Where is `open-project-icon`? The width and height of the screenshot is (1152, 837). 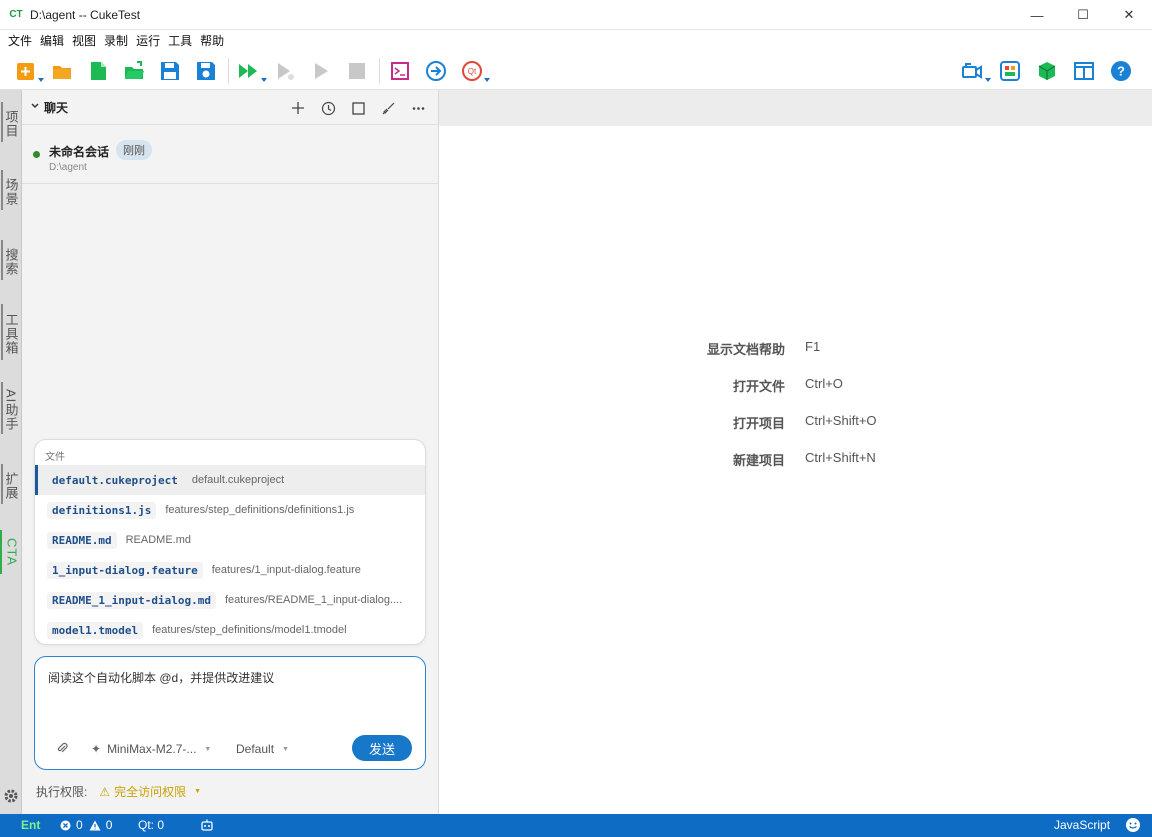
open-project-icon is located at coordinates (134, 71).